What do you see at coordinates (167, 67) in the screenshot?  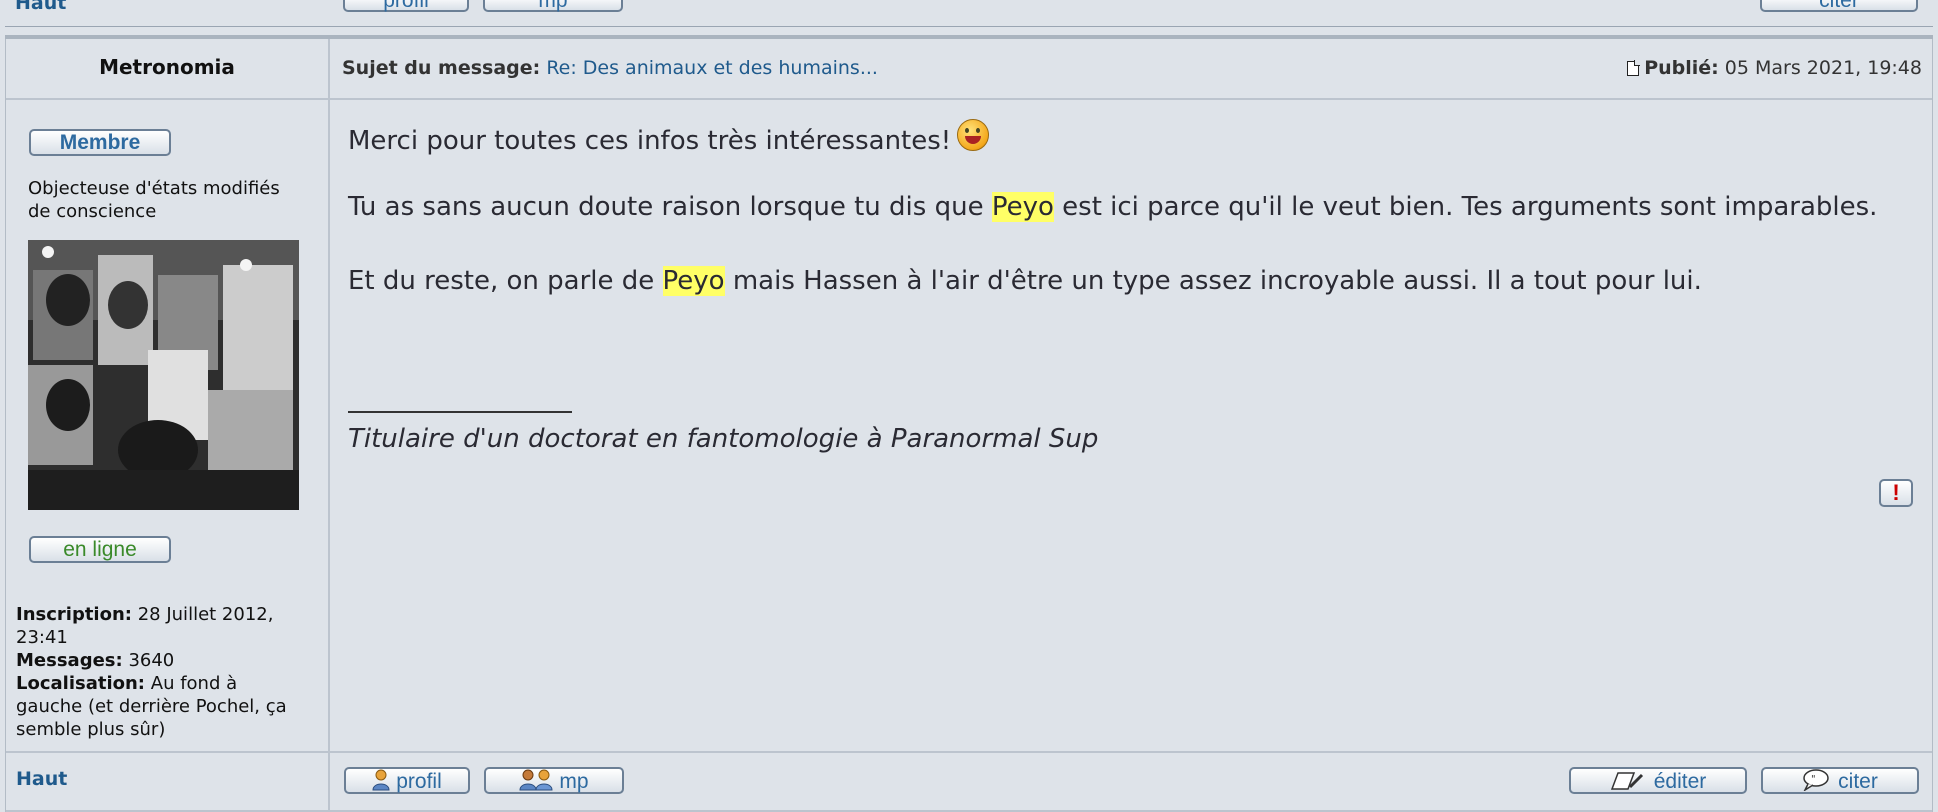 I see `post-author: Metronomia` at bounding box center [167, 67].